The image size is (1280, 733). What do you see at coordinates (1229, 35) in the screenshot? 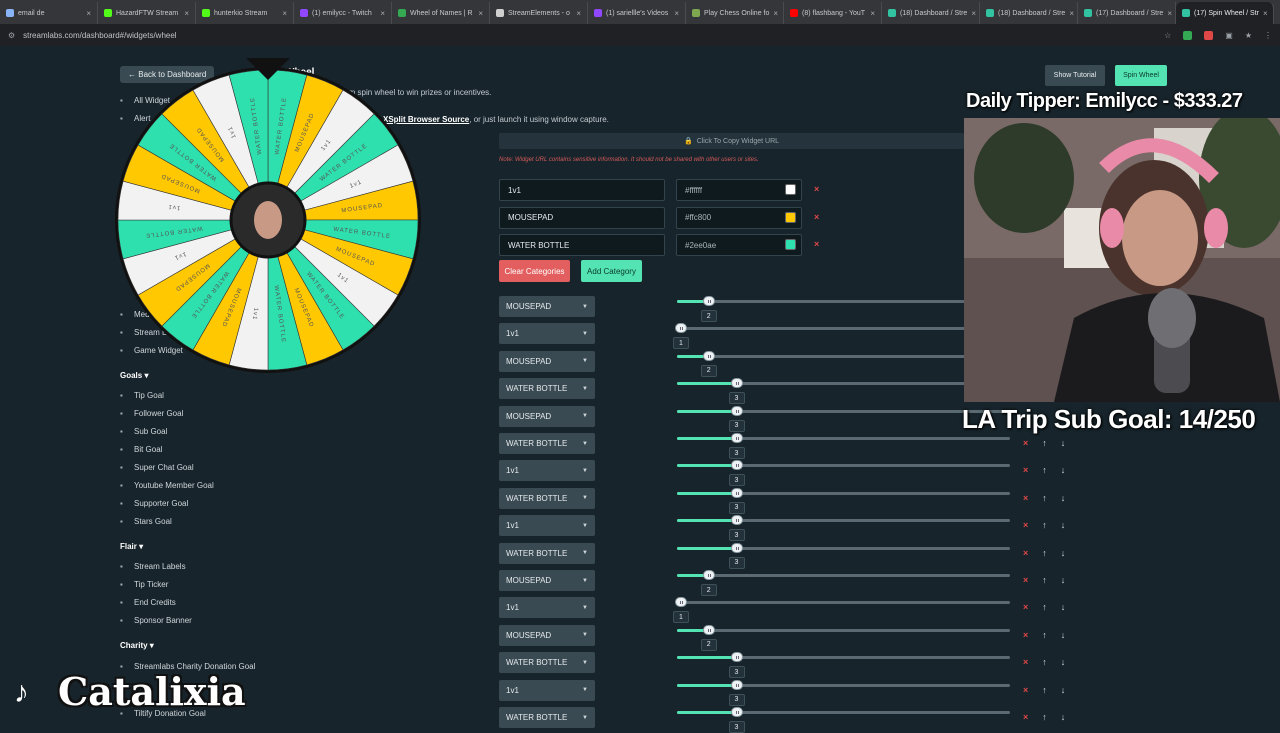
I see `extensions-puzzle-icon: ▣` at bounding box center [1229, 35].